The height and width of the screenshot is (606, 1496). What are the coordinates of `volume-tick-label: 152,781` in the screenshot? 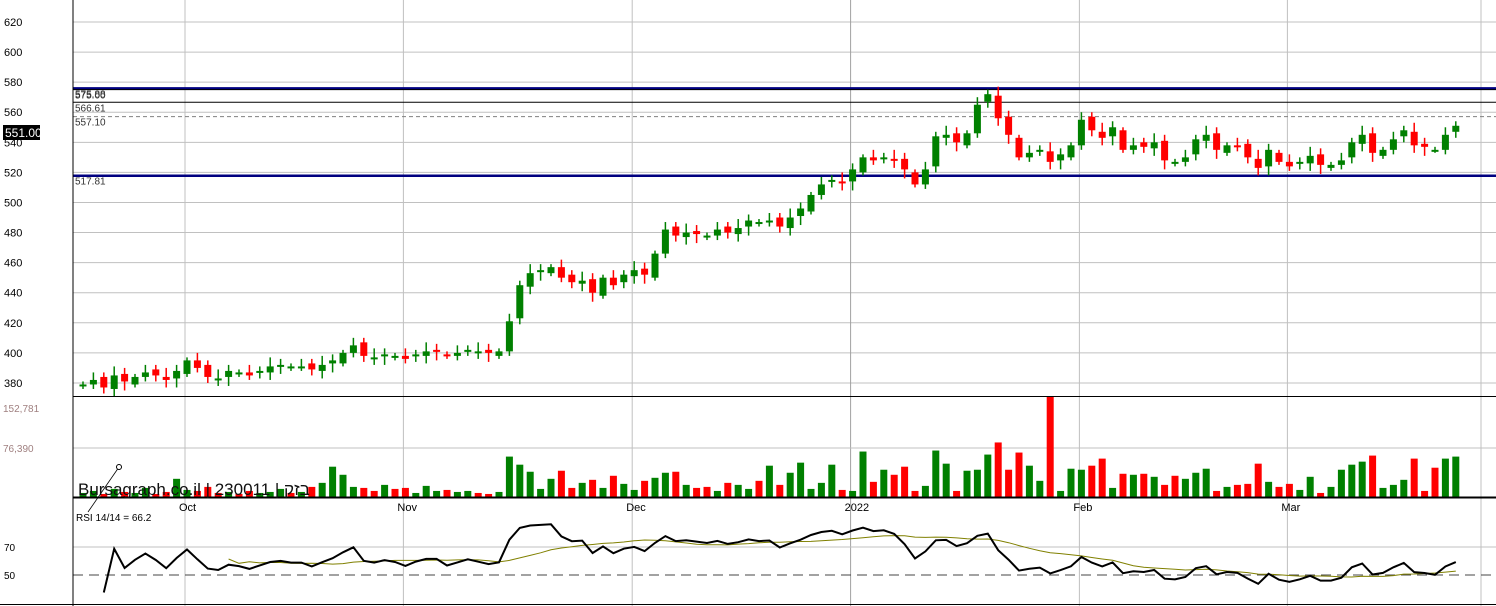 It's located at (21, 409).